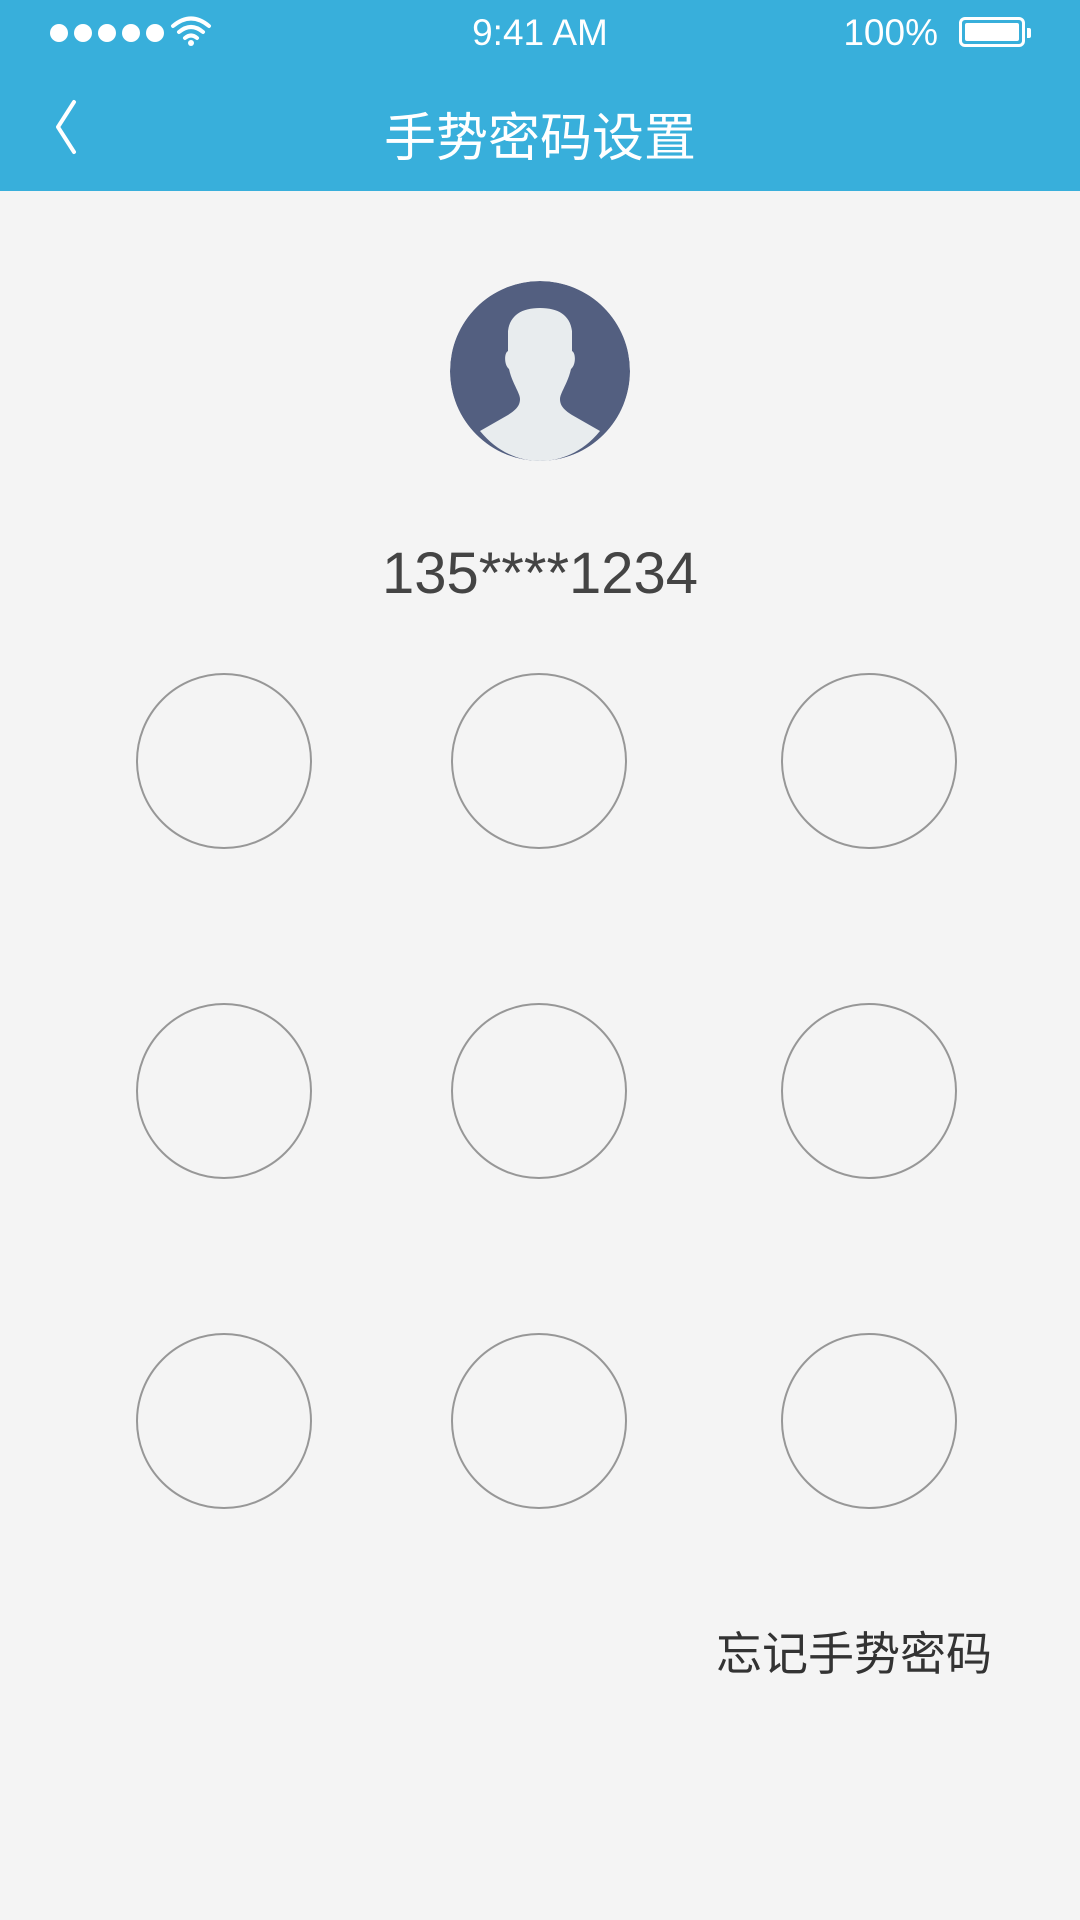 This screenshot has width=1080, height=1920. Describe the element at coordinates (995, 32) in the screenshot. I see `battery-icon` at that location.